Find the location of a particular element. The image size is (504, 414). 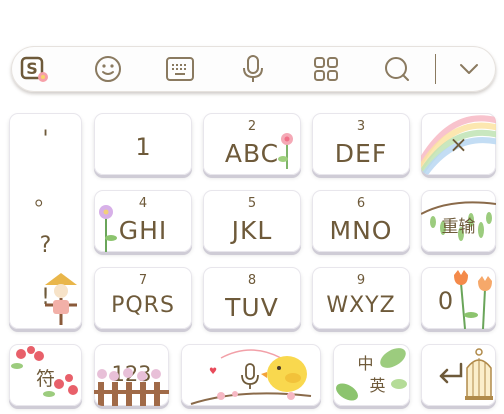

key-jkl: 5 JKL is located at coordinates (252, 221).